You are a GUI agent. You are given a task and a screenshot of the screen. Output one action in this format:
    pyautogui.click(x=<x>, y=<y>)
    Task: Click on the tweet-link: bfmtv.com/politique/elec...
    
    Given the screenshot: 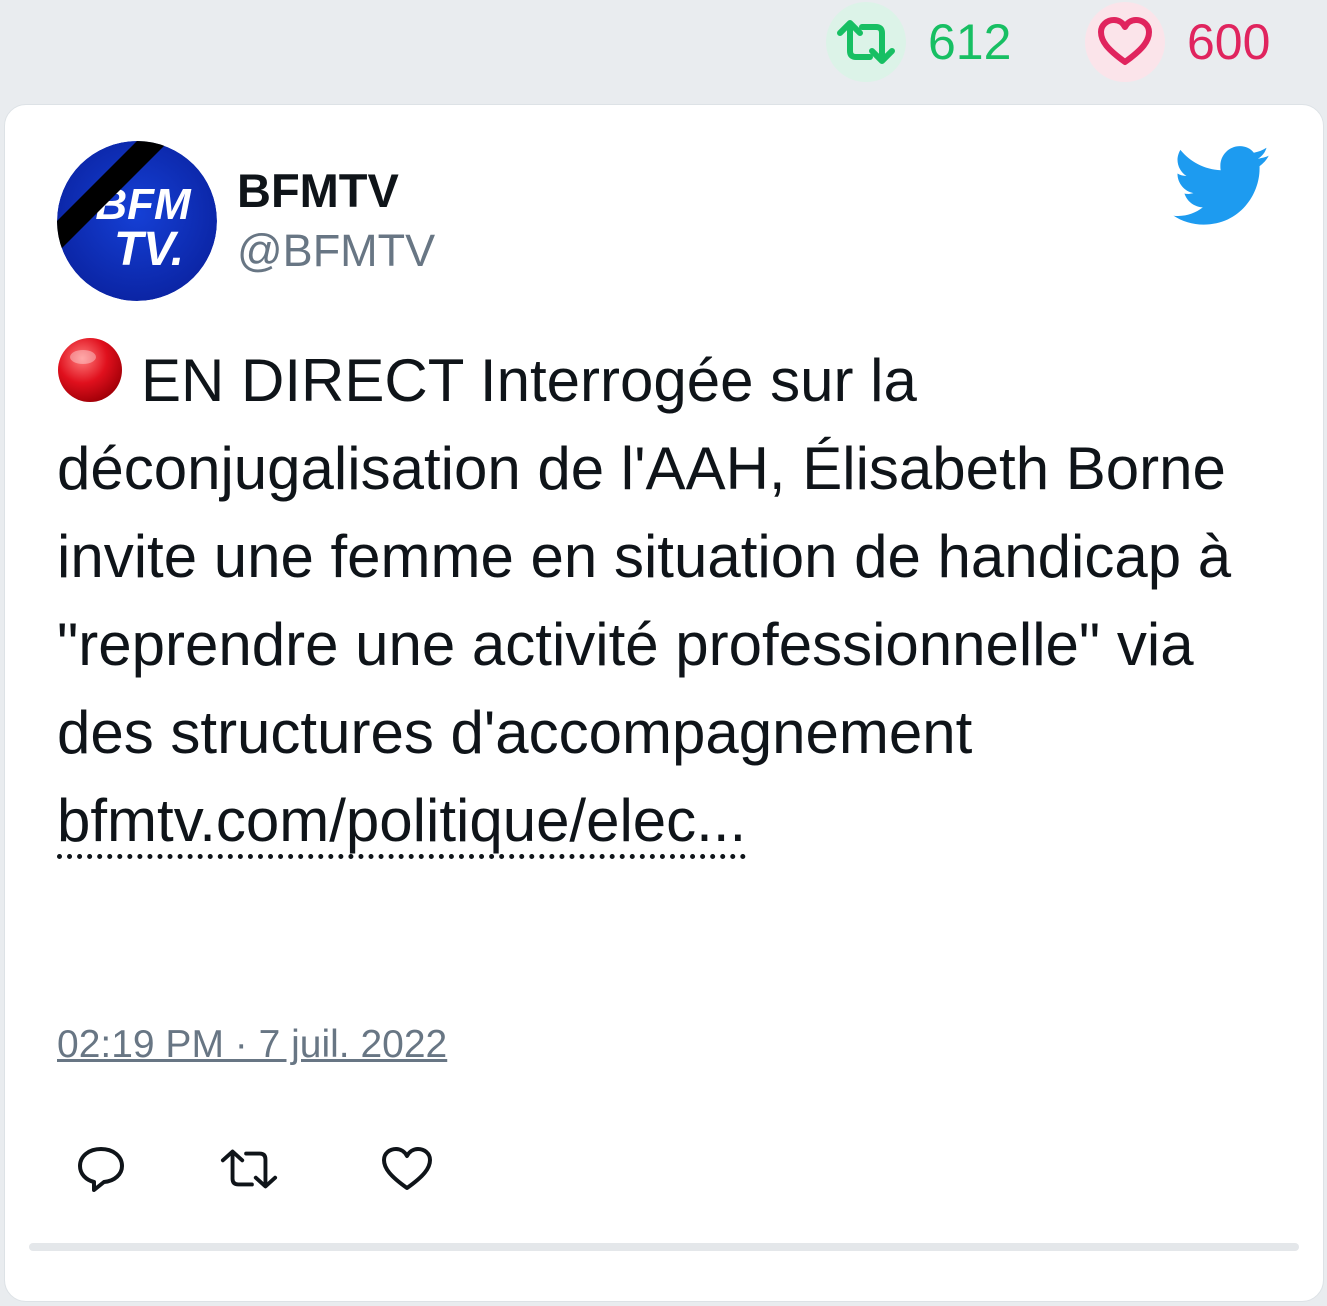 What is the action you would take?
    pyautogui.click(x=402, y=823)
    